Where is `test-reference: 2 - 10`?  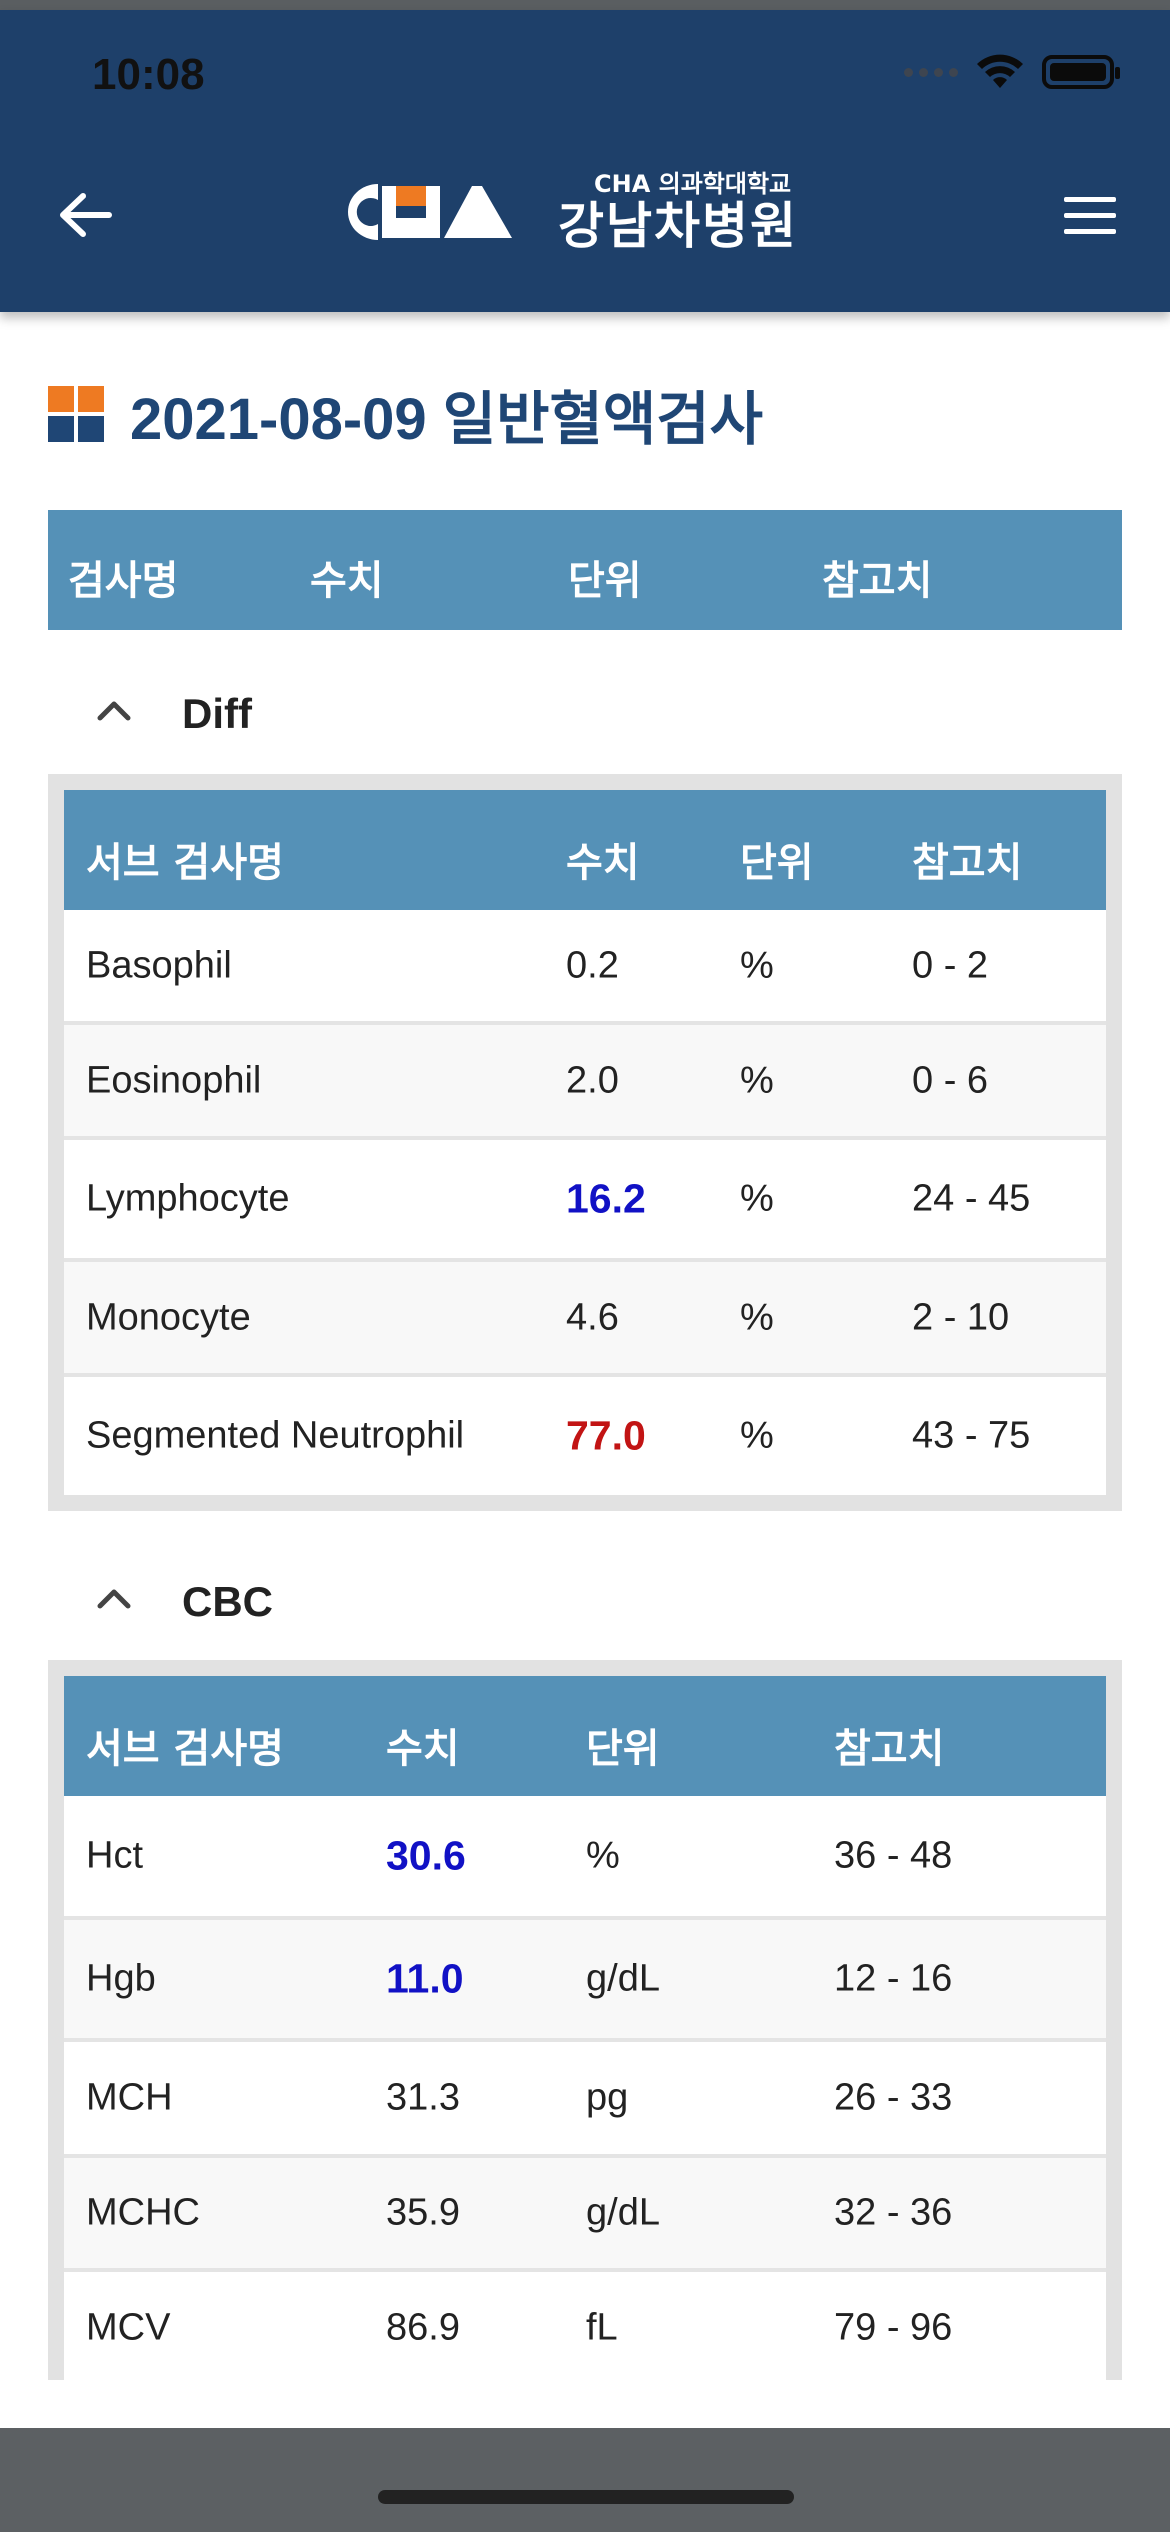
test-reference: 2 - 10 is located at coordinates (961, 1317).